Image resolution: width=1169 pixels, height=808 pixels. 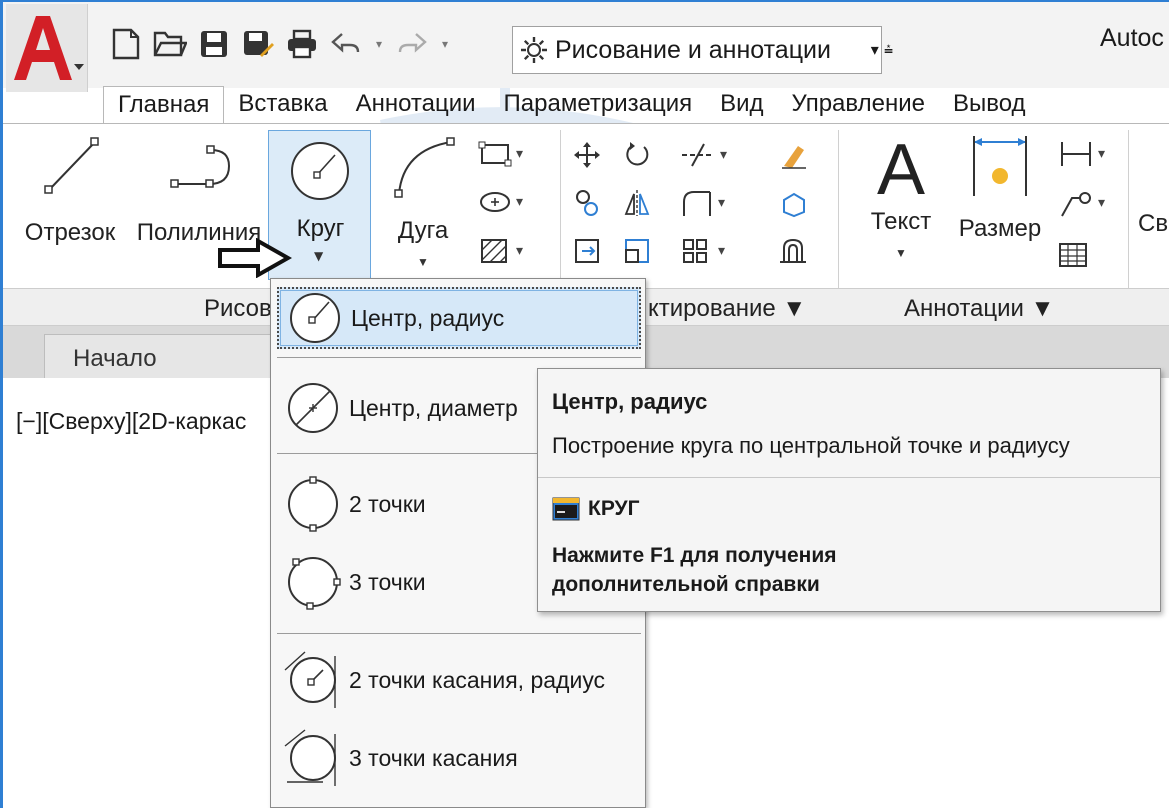 I want to click on rotate-tool, so click(x=637, y=155).